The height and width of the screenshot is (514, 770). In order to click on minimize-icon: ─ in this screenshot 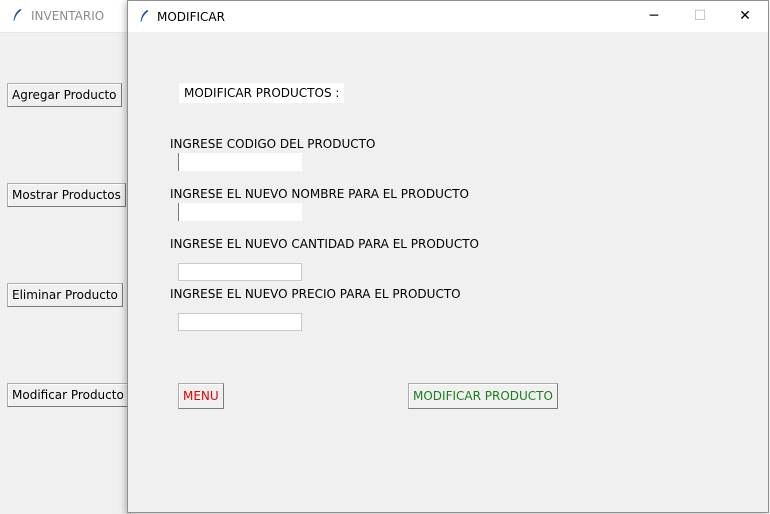, I will do `click(654, 16)`.